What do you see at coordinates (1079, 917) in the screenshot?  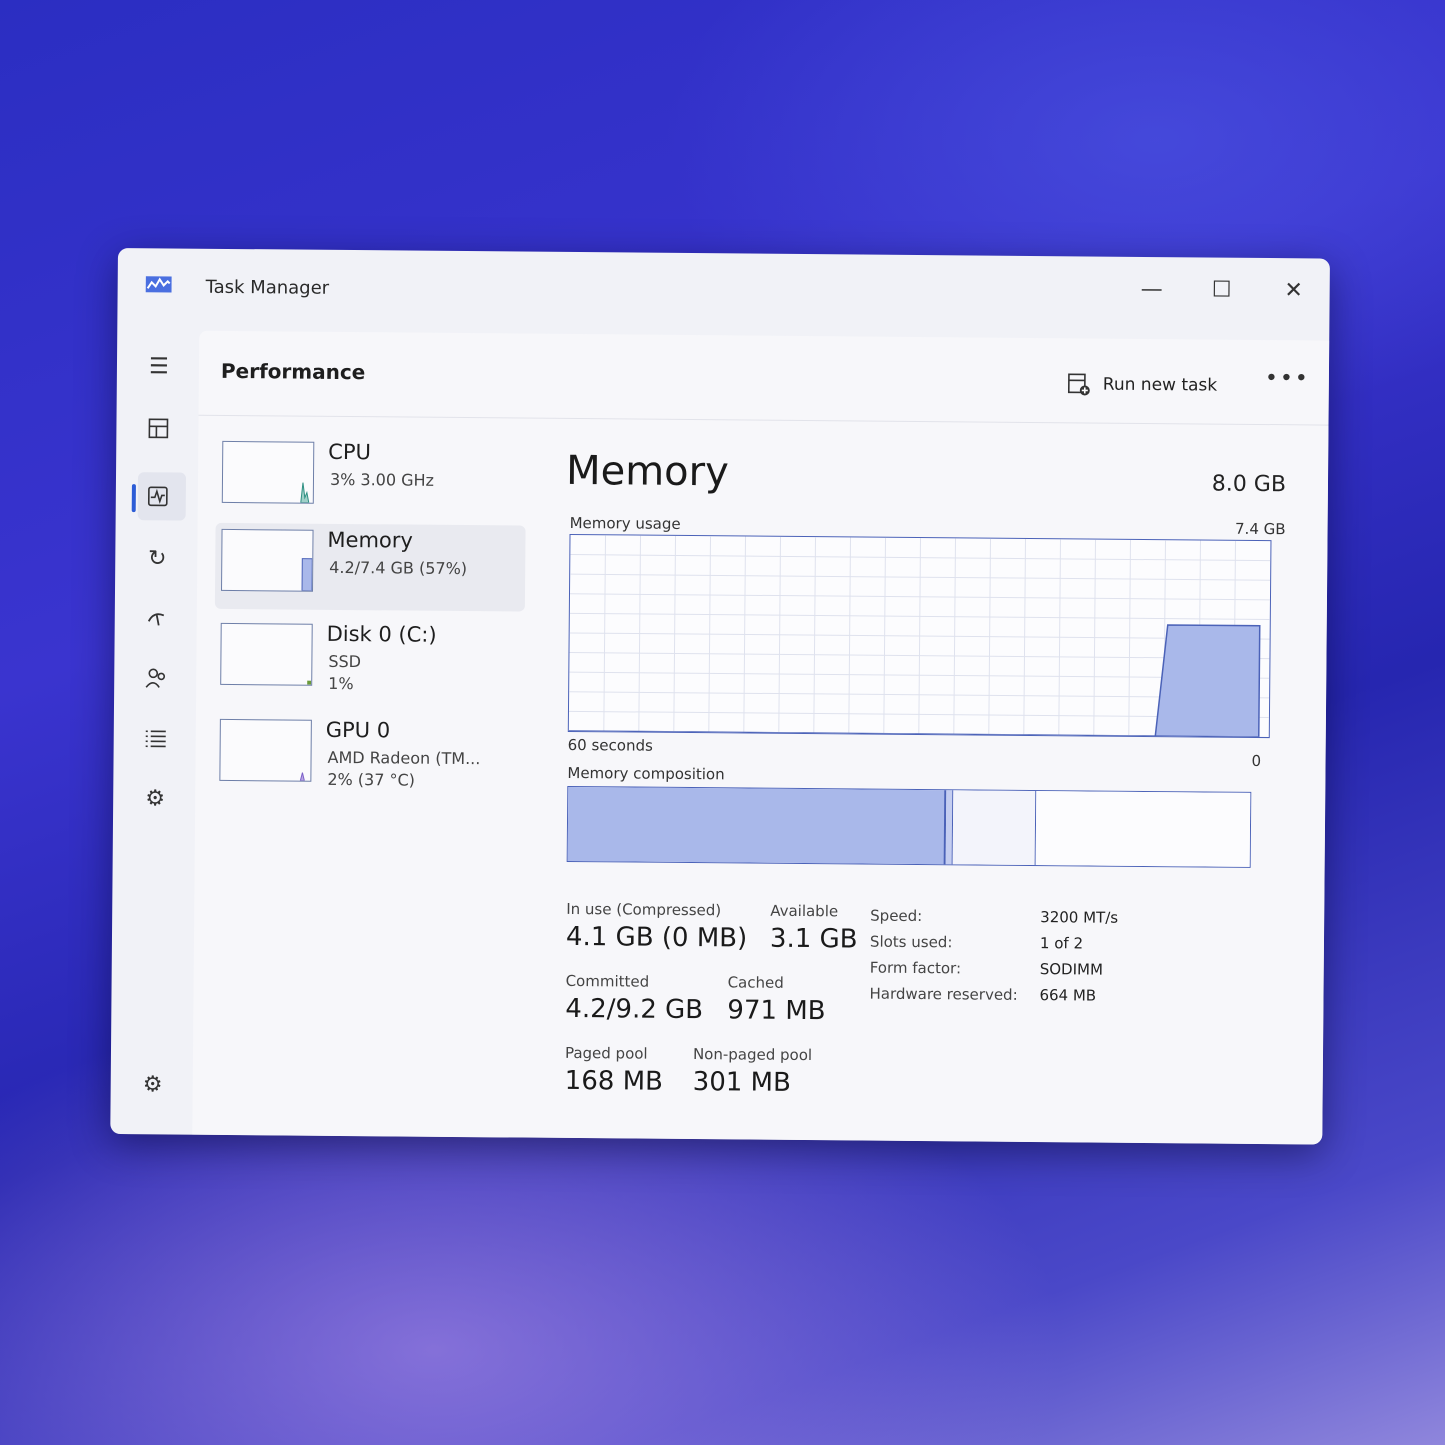 I see `speed-value: 3200 MT/s` at bounding box center [1079, 917].